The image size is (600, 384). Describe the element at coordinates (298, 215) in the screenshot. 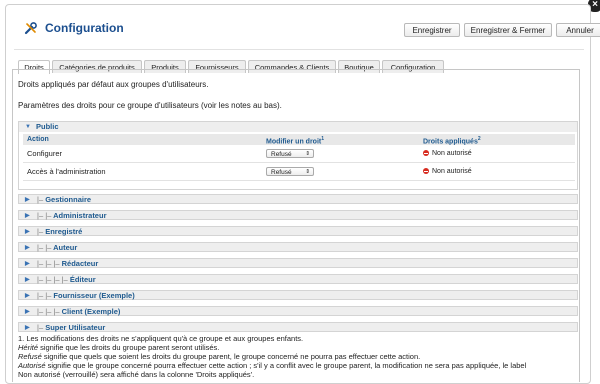

I see `group-administrateur: ▶ |– |– Administrateur` at that location.